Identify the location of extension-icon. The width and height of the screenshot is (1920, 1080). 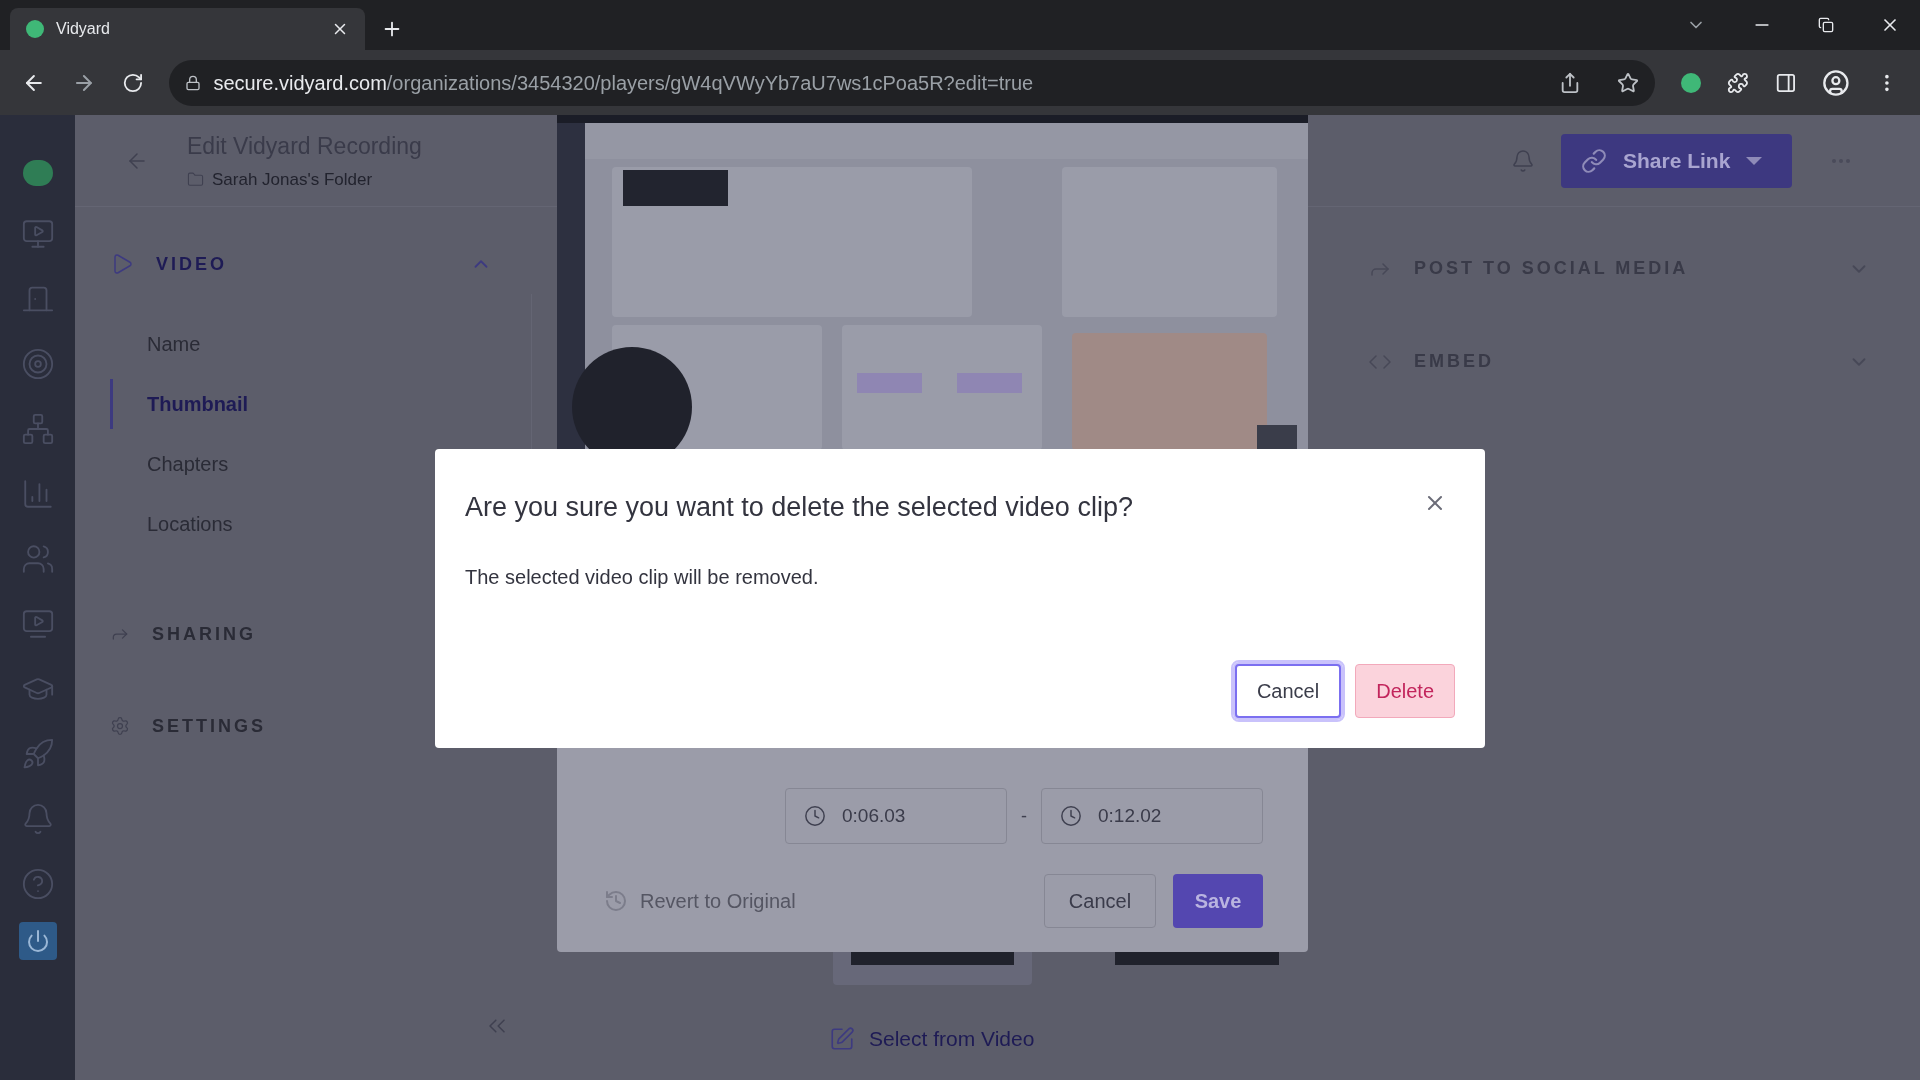
(1690, 82).